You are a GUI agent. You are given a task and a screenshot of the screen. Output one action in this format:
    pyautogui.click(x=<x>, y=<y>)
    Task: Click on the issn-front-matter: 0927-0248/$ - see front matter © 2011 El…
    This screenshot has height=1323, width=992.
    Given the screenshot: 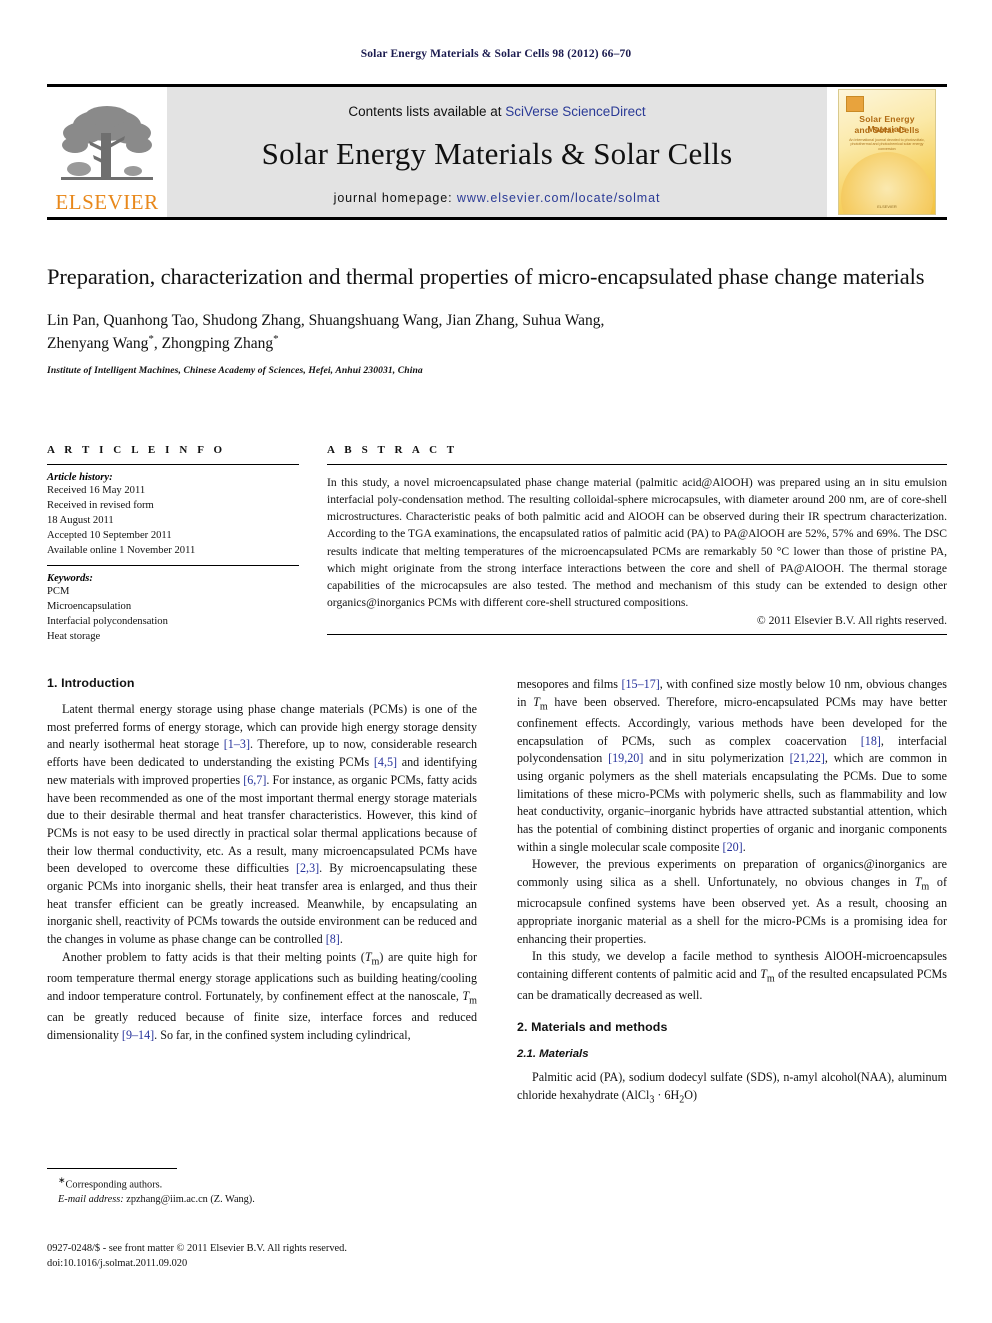 What is the action you would take?
    pyautogui.click(x=197, y=1248)
    